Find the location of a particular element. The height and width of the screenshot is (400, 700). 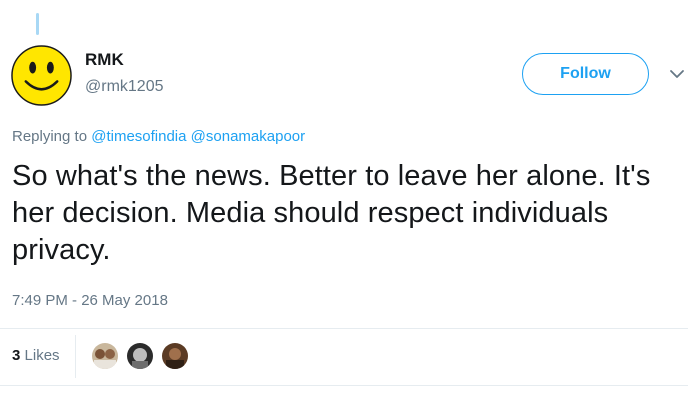

replying-to-line: Replying to @timesofindia @sonamakapoor is located at coordinates (158, 136).